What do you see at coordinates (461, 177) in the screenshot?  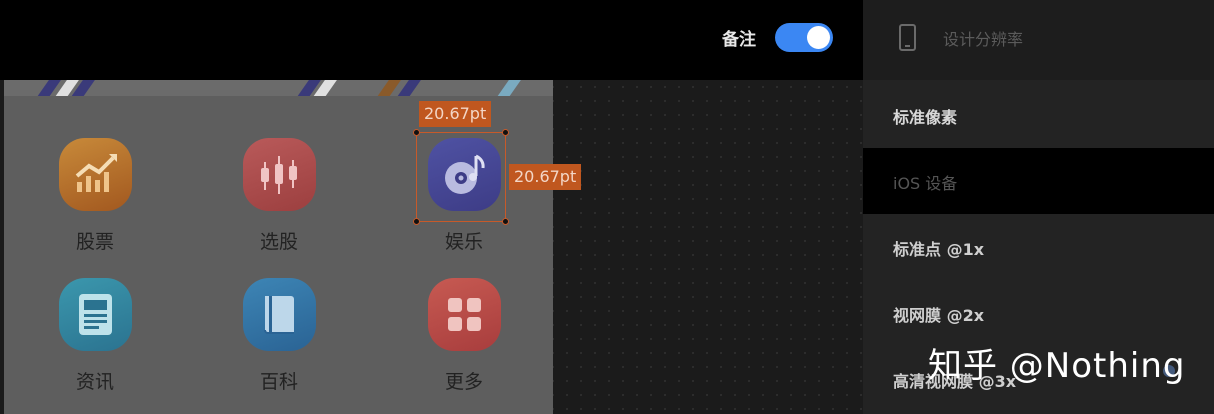 I see `selection-box` at bounding box center [461, 177].